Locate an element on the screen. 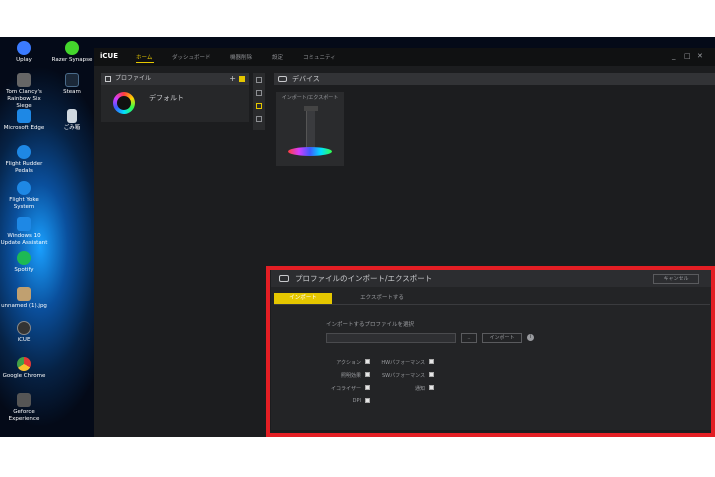  add-profile-button: + is located at coordinates (232, 79).